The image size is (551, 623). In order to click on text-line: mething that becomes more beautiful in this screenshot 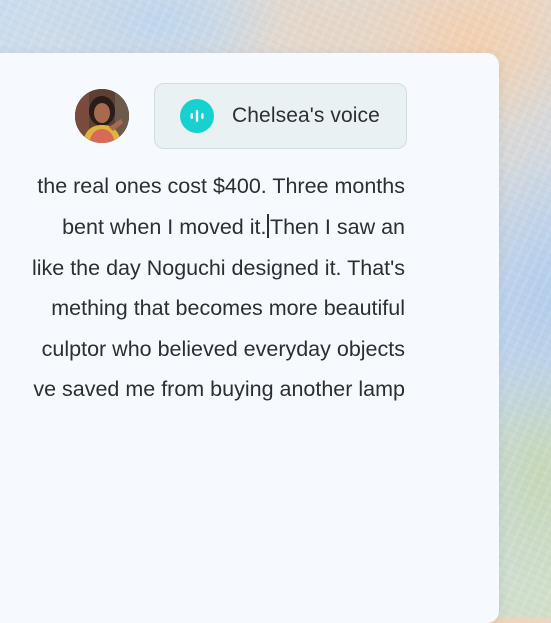, I will do `click(228, 308)`.